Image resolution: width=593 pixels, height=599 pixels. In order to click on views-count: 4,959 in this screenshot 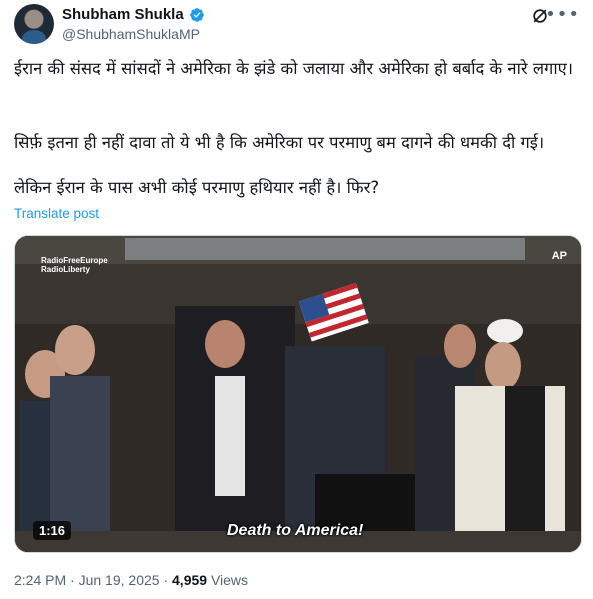, I will do `click(190, 580)`.